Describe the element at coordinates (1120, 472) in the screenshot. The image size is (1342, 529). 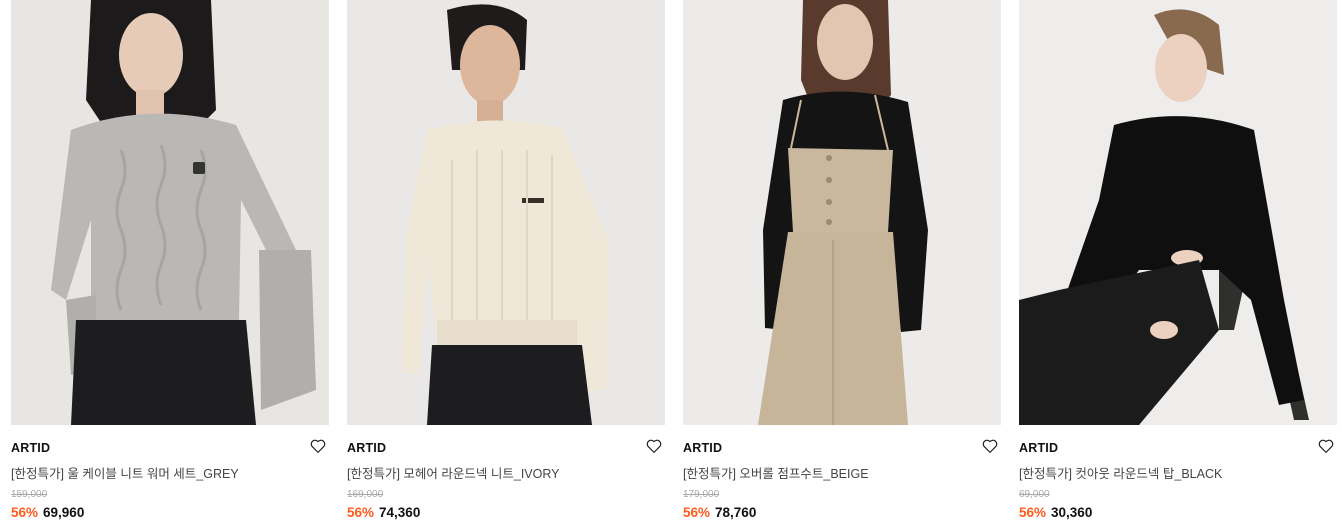
I see `product-title: [한정특가] 컷아웃 라운드넥 탑_BLACK` at that location.